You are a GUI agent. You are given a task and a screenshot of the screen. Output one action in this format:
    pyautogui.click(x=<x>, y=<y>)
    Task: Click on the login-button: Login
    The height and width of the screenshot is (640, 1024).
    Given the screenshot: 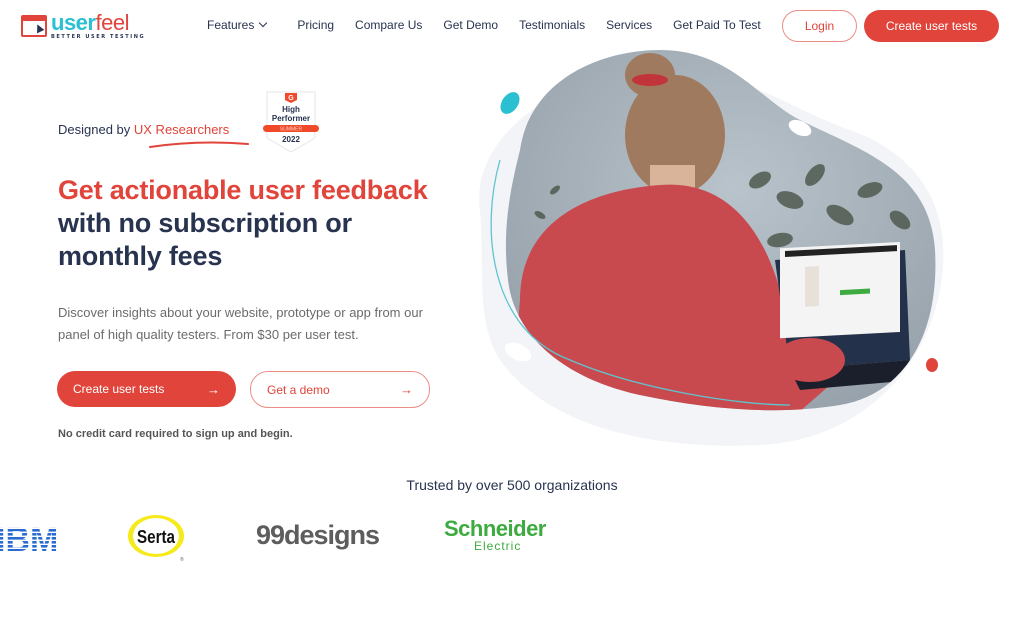 What is the action you would take?
    pyautogui.click(x=819, y=26)
    